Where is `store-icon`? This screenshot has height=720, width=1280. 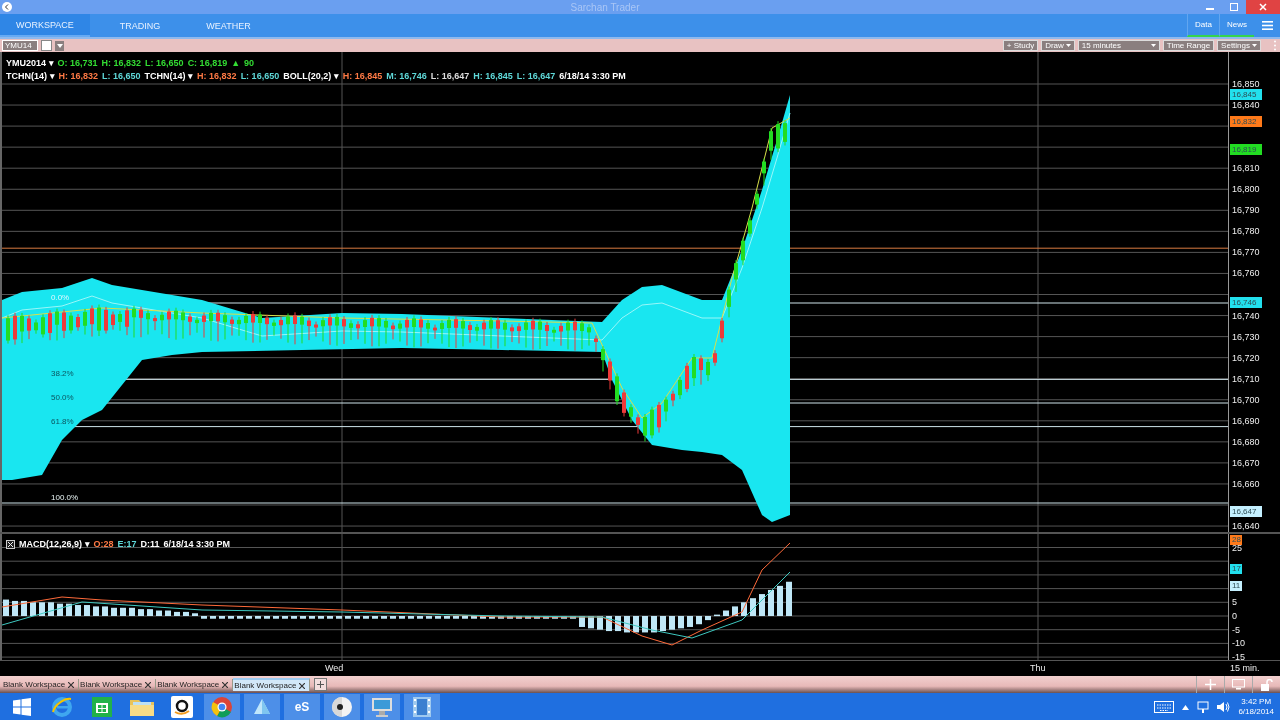 store-icon is located at coordinates (102, 707).